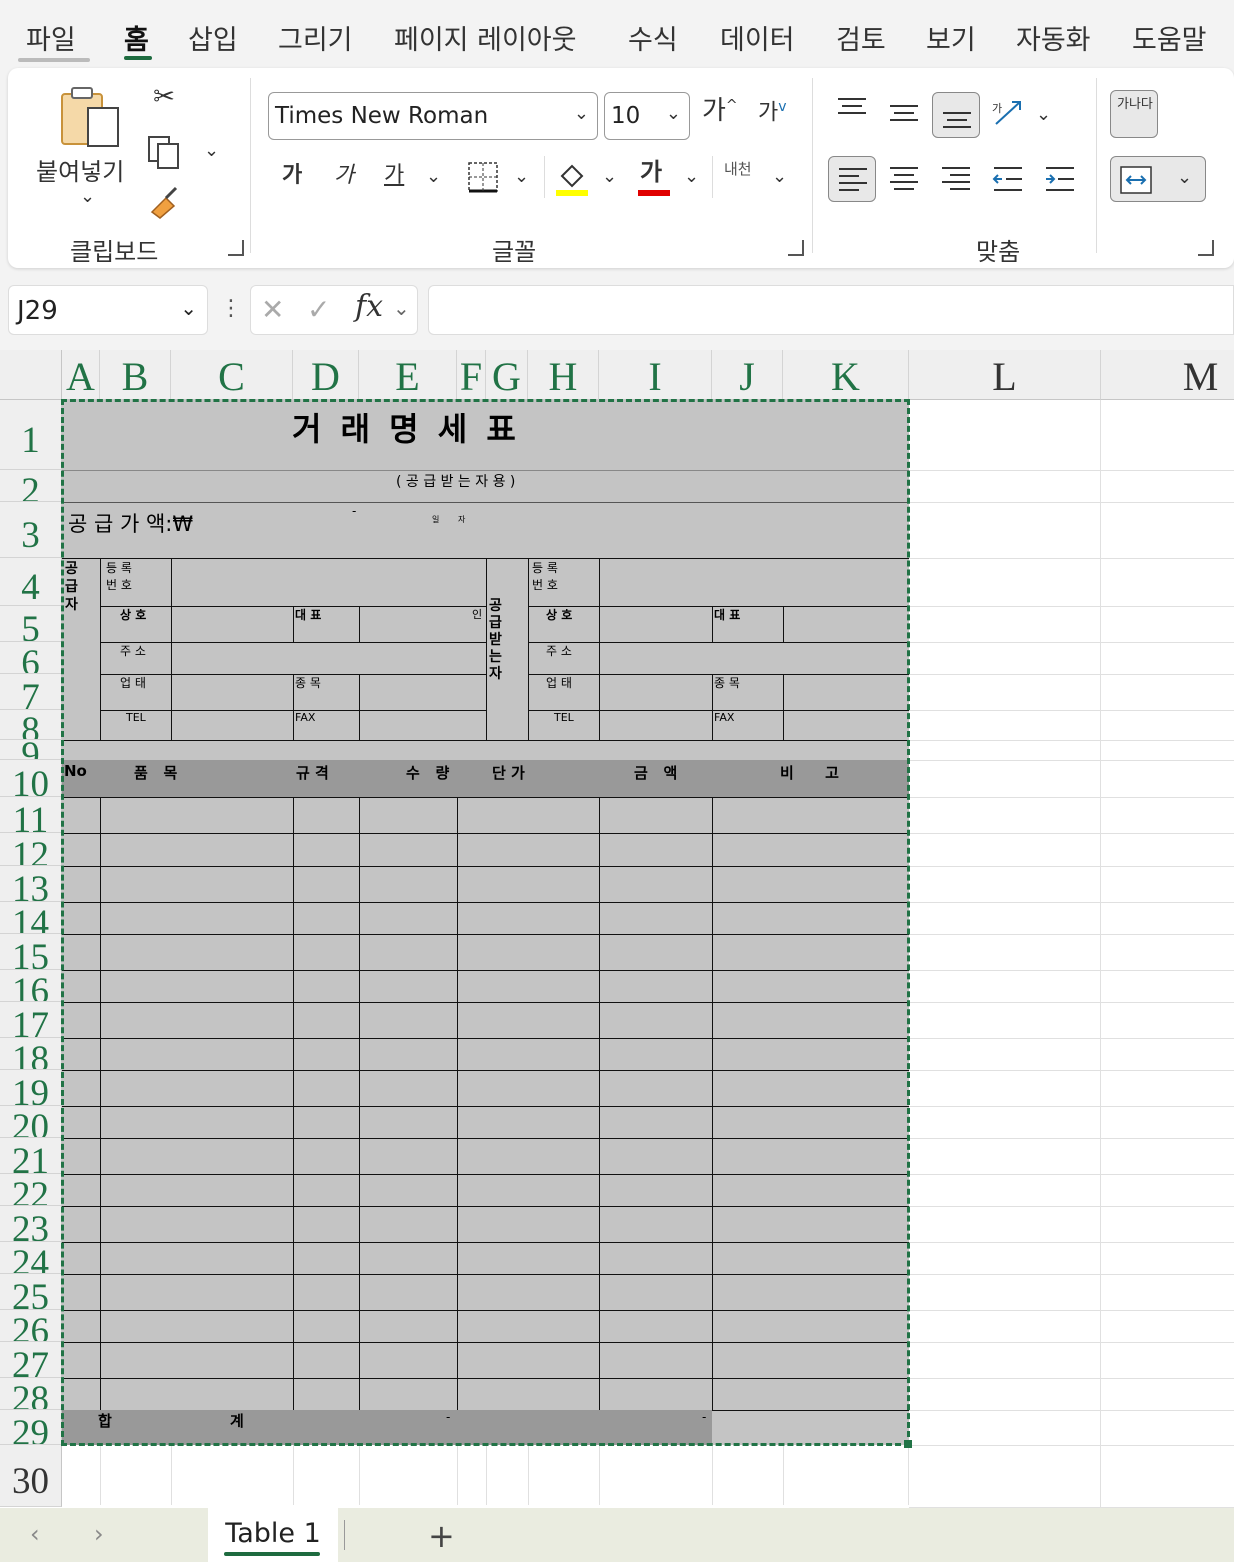 This screenshot has height=1562, width=1234. I want to click on row-header-27: 27, so click(31, 1360).